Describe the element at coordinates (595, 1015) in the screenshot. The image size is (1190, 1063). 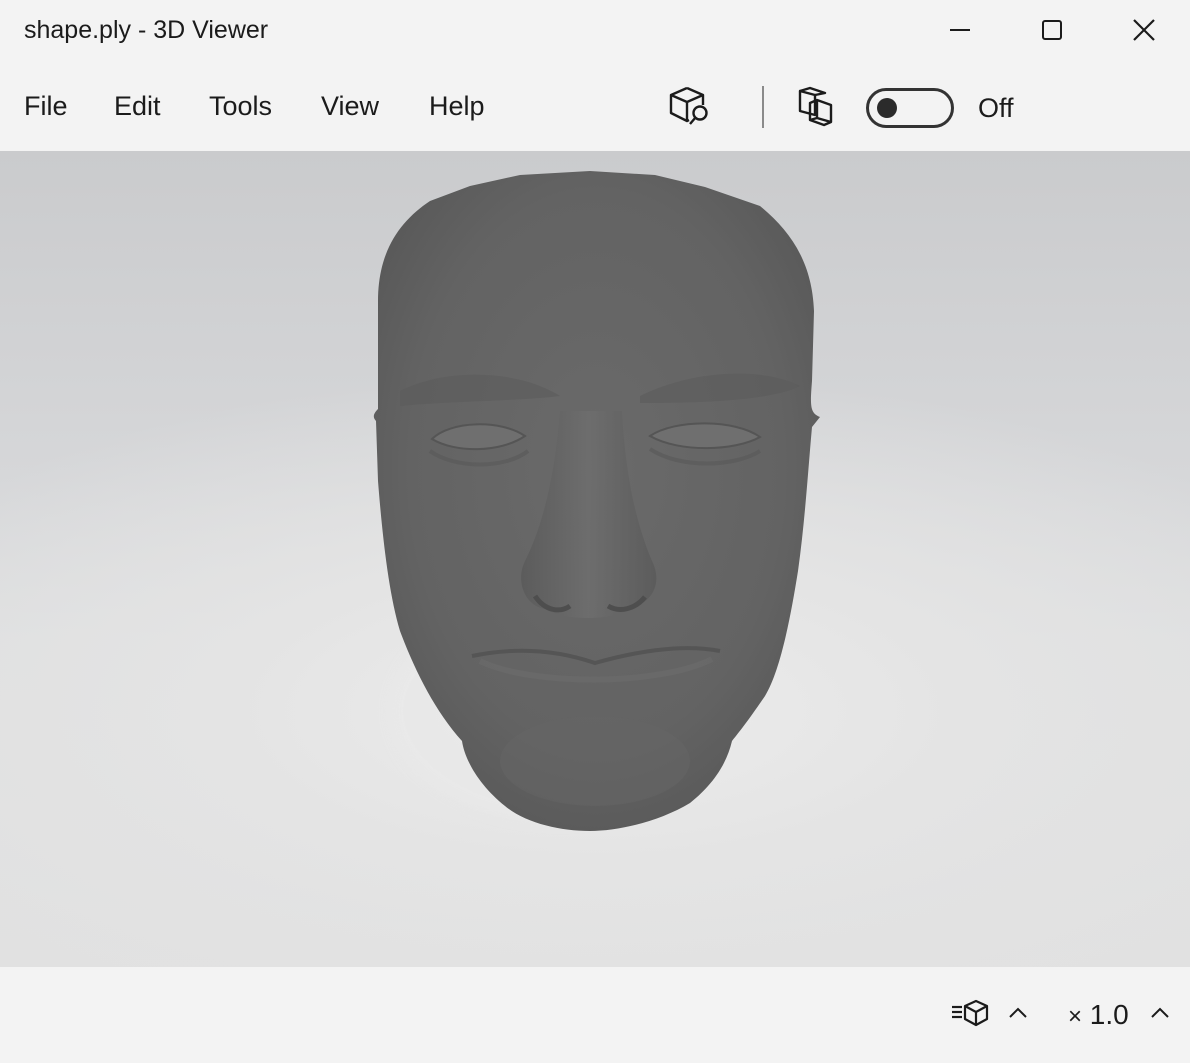
I see `status-bar: × 1.0` at that location.